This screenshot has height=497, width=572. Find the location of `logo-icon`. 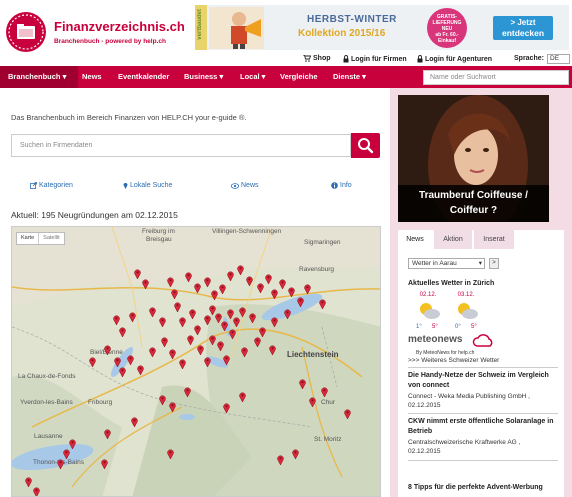

logo-icon is located at coordinates (26, 32).